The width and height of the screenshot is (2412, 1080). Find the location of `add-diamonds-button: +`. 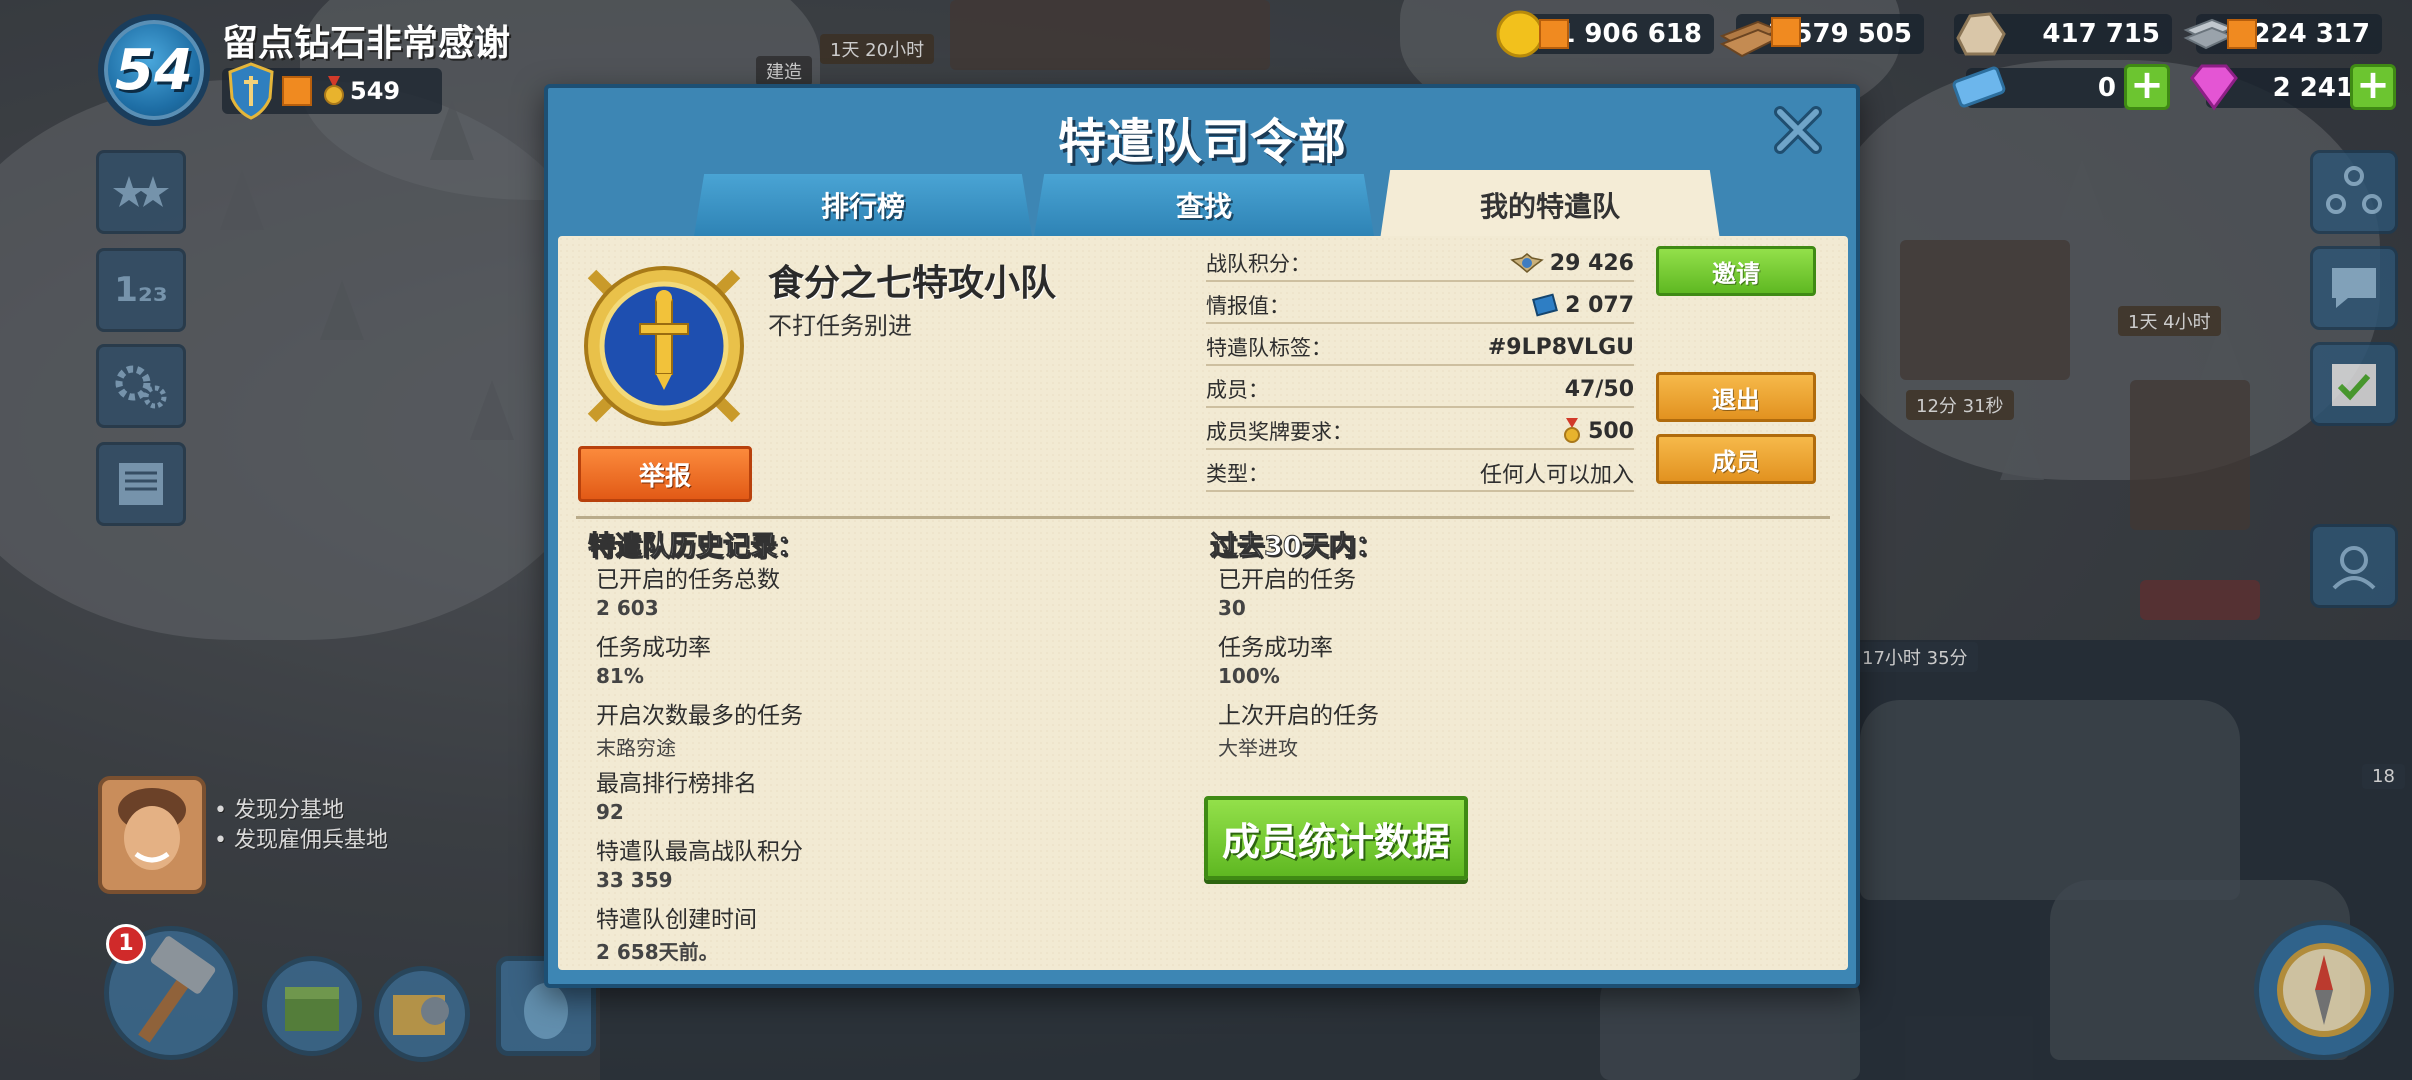

add-diamonds-button: + is located at coordinates (2373, 87).